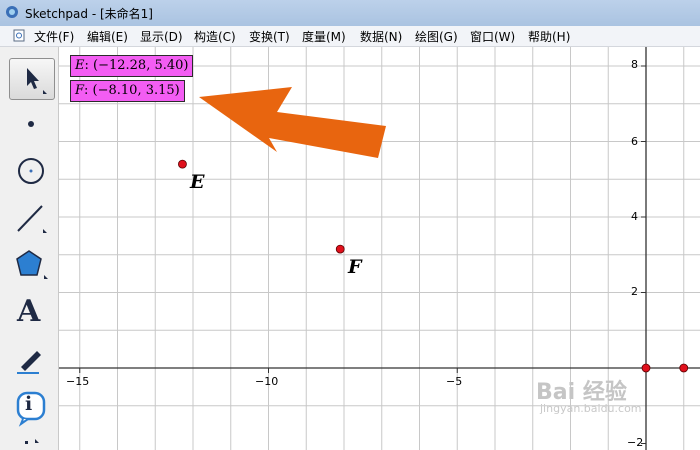 The width and height of the screenshot is (700, 450). I want to click on compass-tool, so click(31, 171).